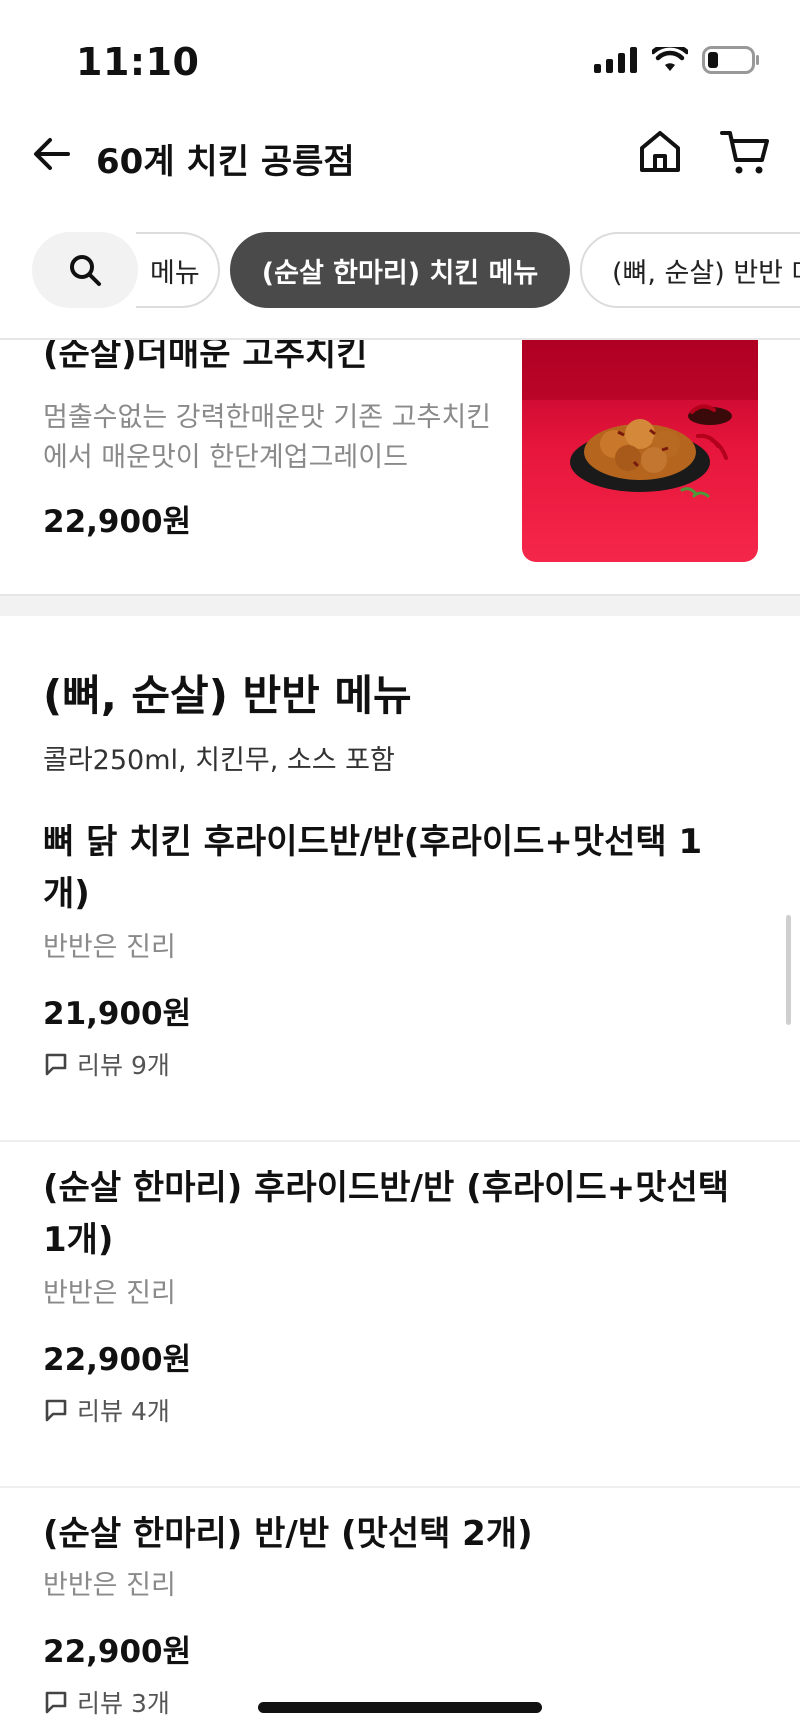 The width and height of the screenshot is (800, 1732). What do you see at coordinates (403, 1214) in the screenshot?
I see `menu-item-name: (순살 한마리) 후라이드반/반 (후라이드+맛선택 1개)` at bounding box center [403, 1214].